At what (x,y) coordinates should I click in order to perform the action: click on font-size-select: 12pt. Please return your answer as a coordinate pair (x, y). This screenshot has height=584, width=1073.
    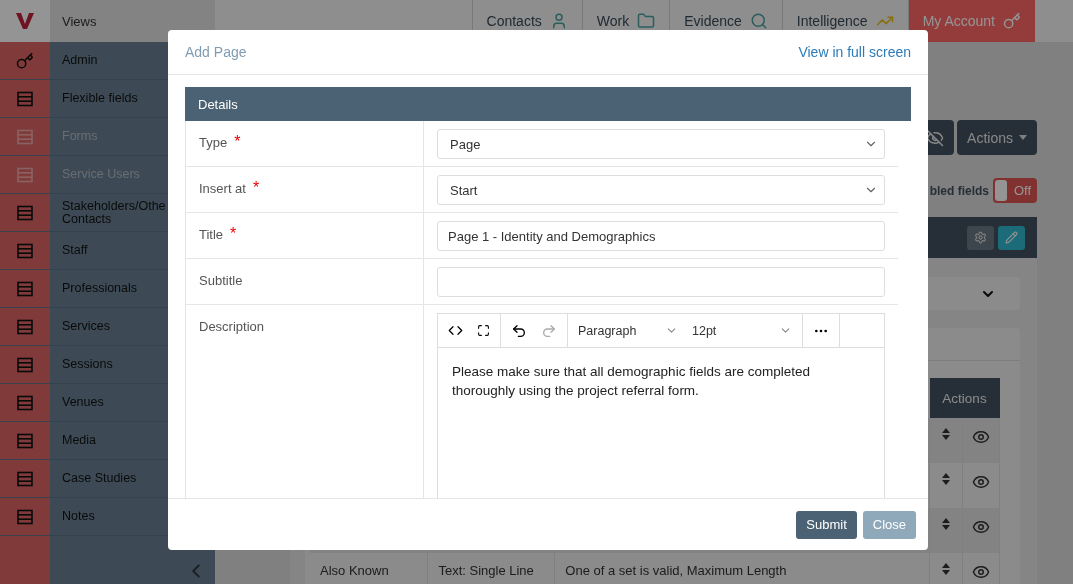
    Looking at the image, I should click on (742, 330).